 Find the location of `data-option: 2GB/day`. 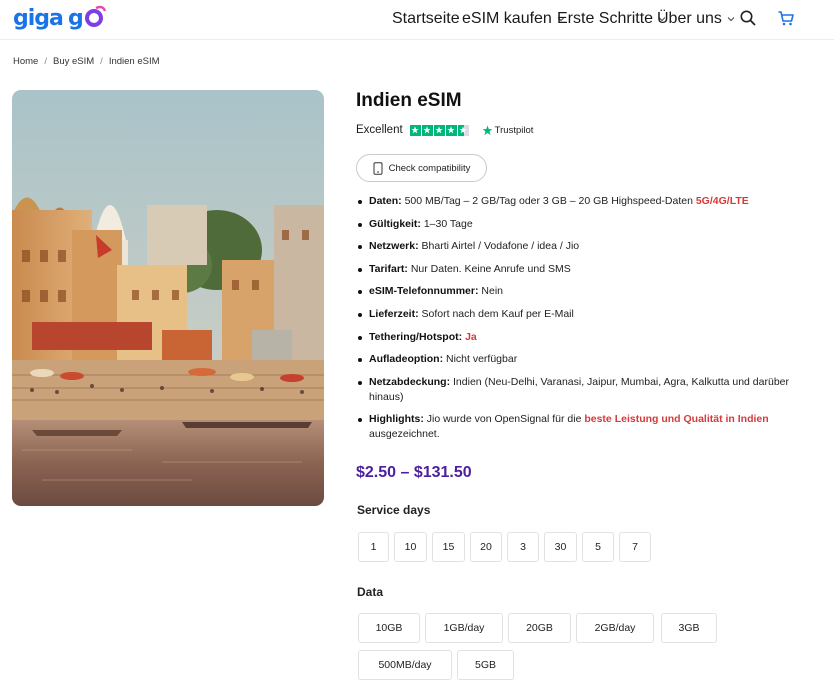

data-option: 2GB/day is located at coordinates (615, 628).